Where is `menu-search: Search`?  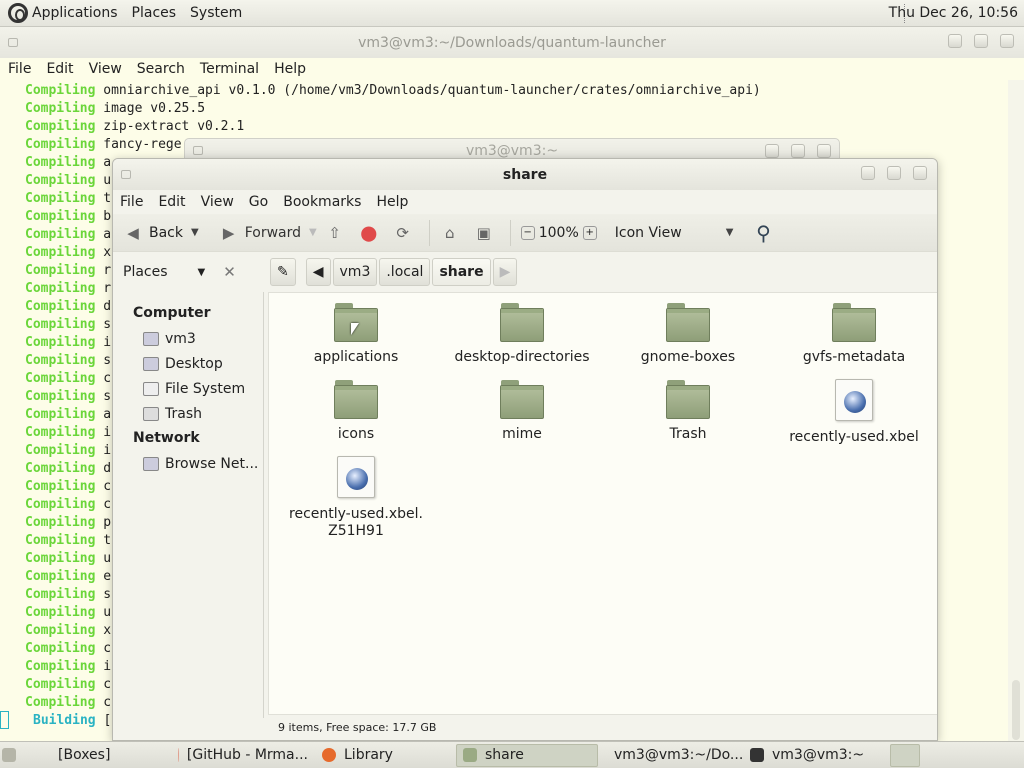
menu-search: Search is located at coordinates (161, 69).